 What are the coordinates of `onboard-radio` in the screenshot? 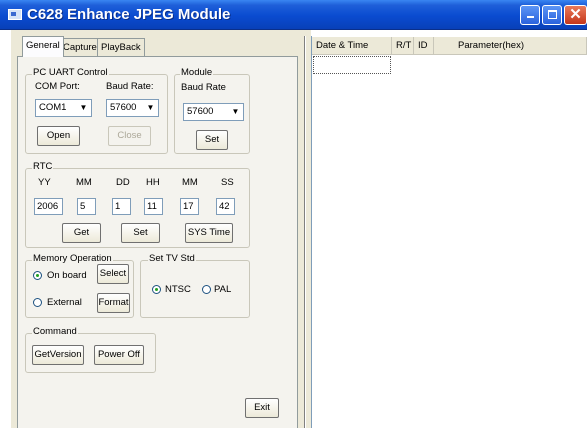 It's located at (37, 275).